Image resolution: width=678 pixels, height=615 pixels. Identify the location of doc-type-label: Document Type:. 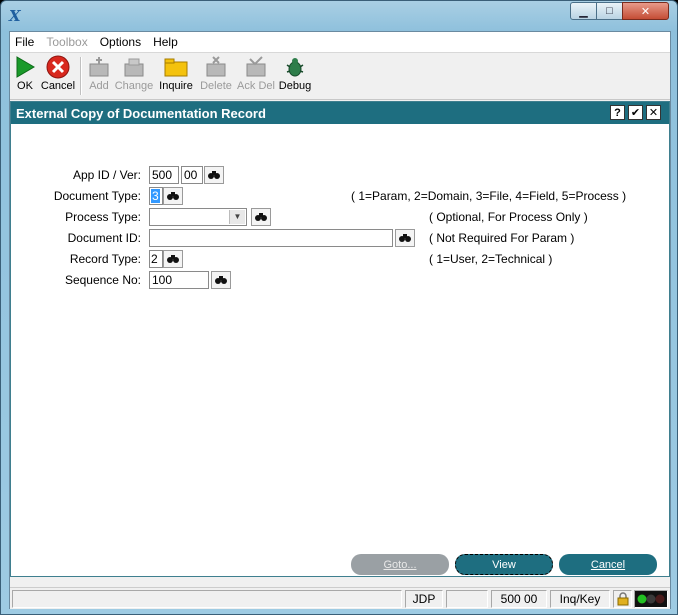
(97, 196).